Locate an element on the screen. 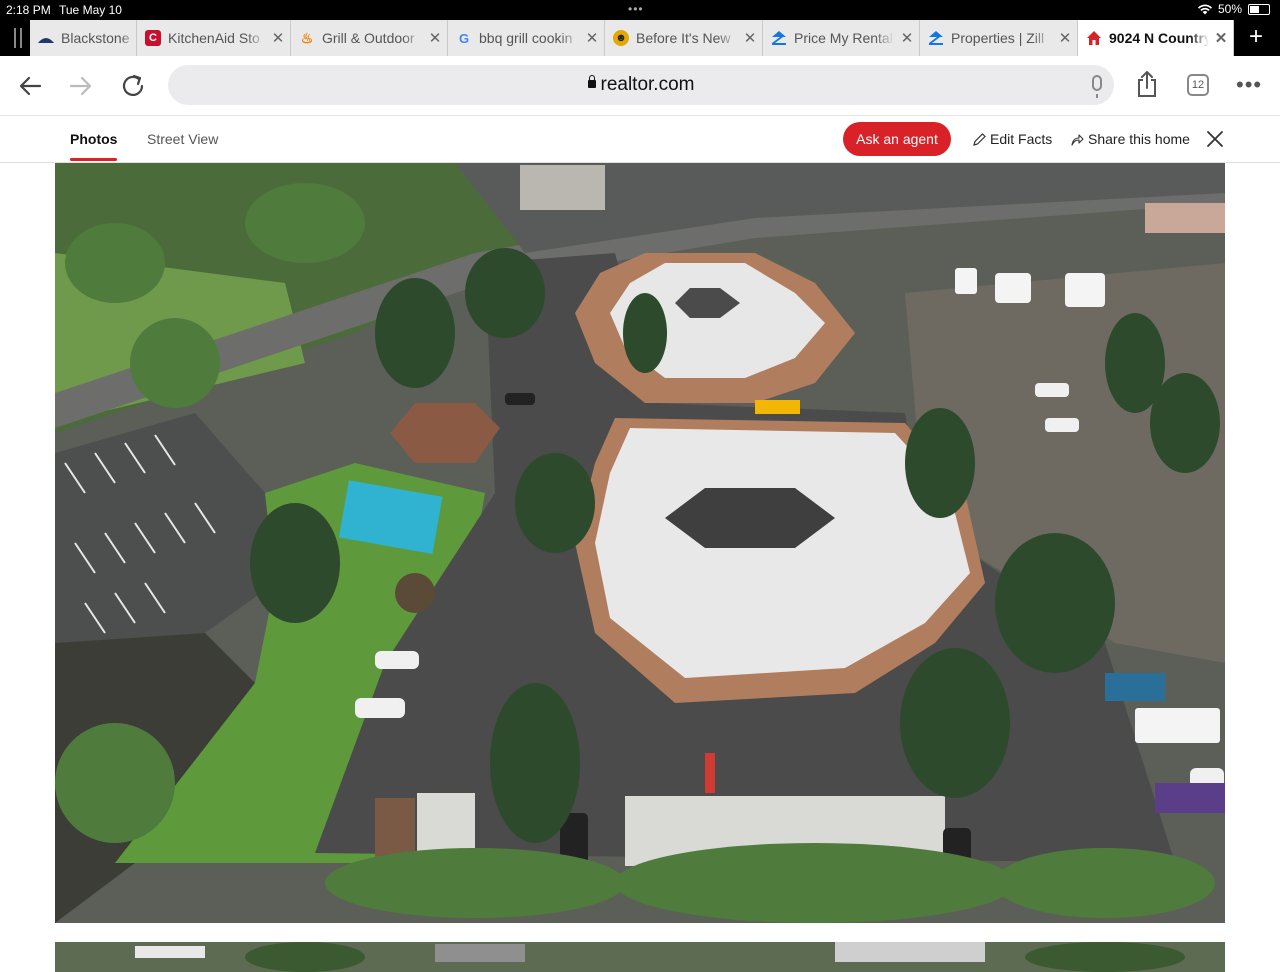  tab-price-my-rental: Price My Rental ✕ is located at coordinates (841, 38).